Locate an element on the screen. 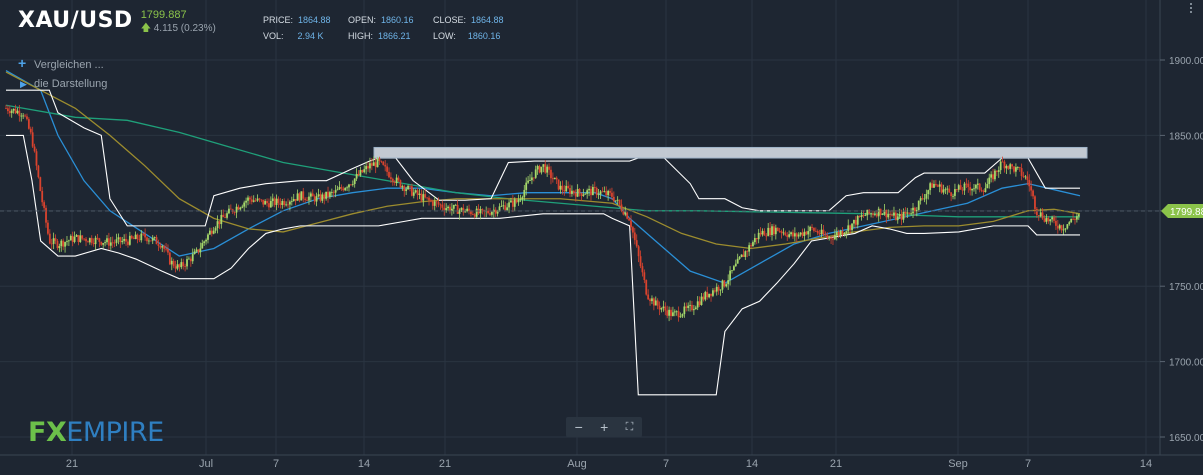  display-button: ▶ die Darstellung is located at coordinates (62, 84).